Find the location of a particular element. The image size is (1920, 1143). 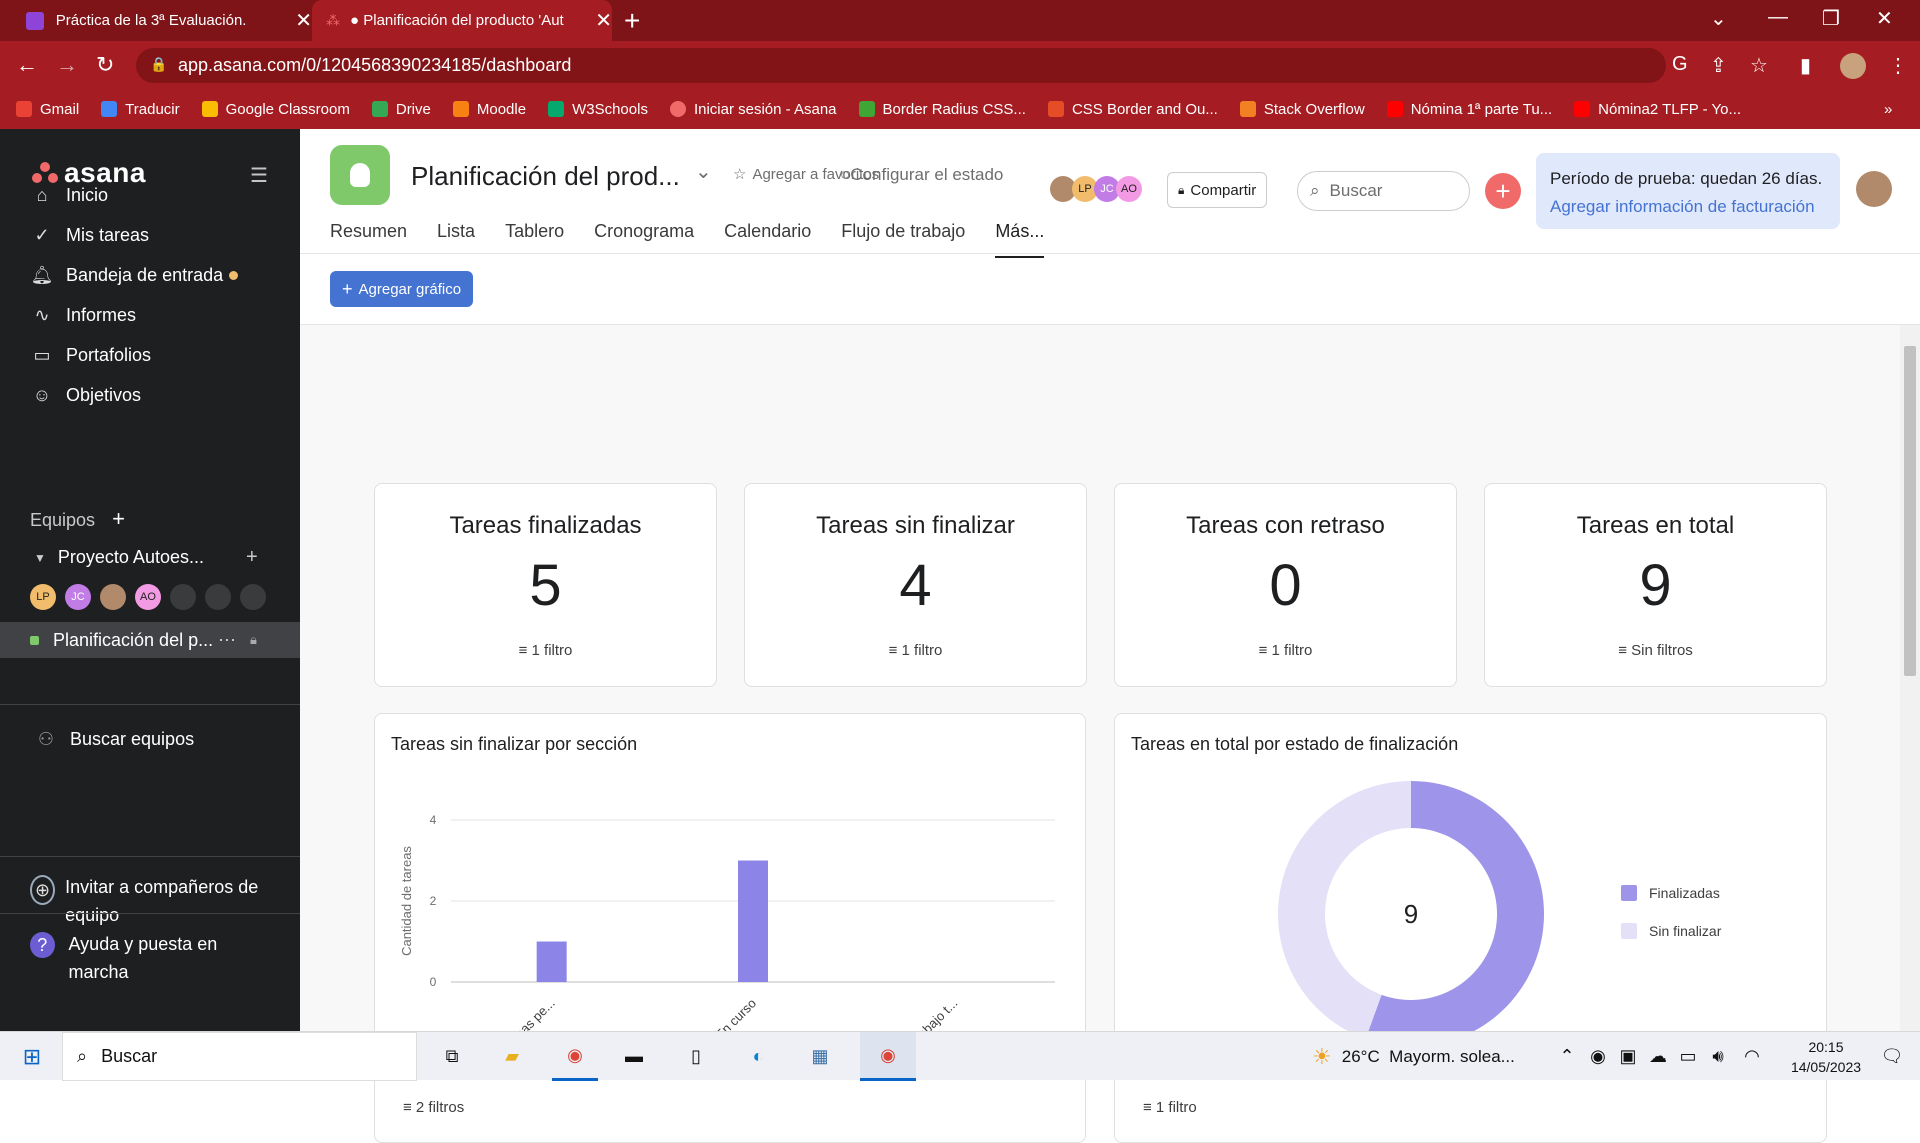

team-proyecto: ▼ Proyecto Autoes... + is located at coordinates (154, 557).